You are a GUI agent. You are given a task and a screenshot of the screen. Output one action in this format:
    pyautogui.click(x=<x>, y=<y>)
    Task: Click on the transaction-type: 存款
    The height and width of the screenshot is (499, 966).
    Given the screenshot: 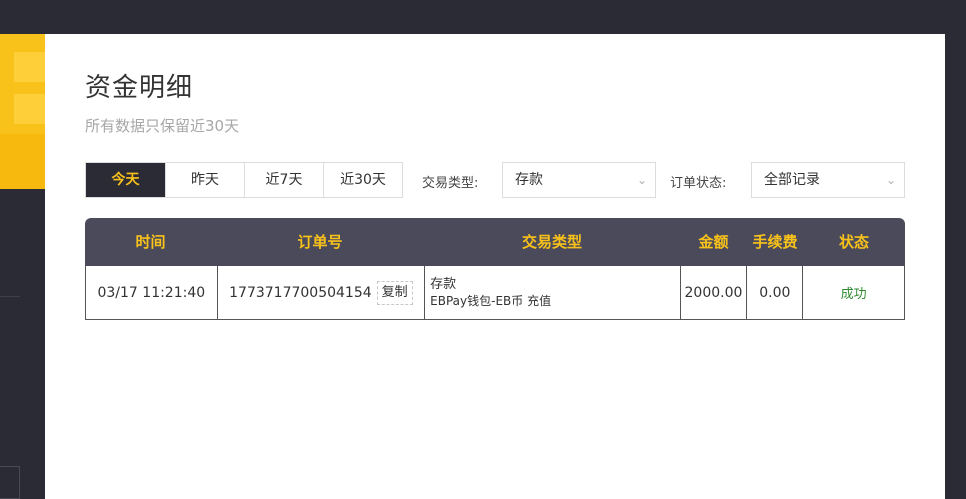 What is the action you would take?
    pyautogui.click(x=443, y=284)
    